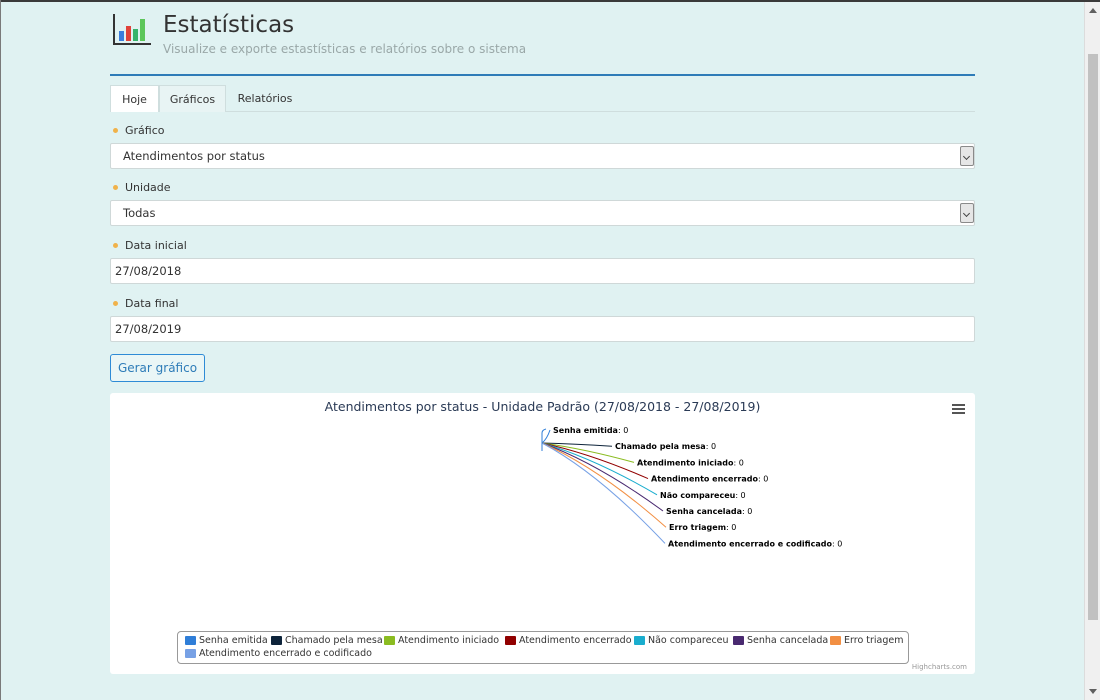 This screenshot has height=700, width=1100. I want to click on chart-select-value: Atendimentos por status, so click(194, 156).